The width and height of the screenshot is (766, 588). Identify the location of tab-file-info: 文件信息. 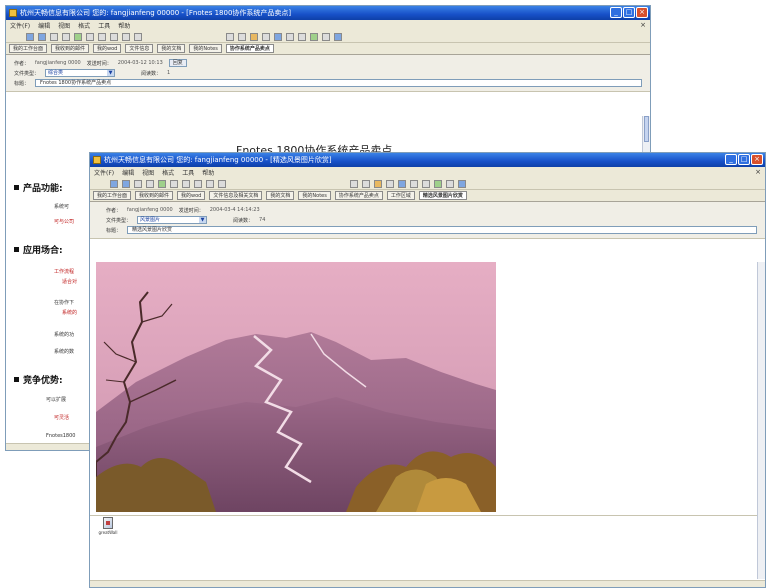
(139, 48).